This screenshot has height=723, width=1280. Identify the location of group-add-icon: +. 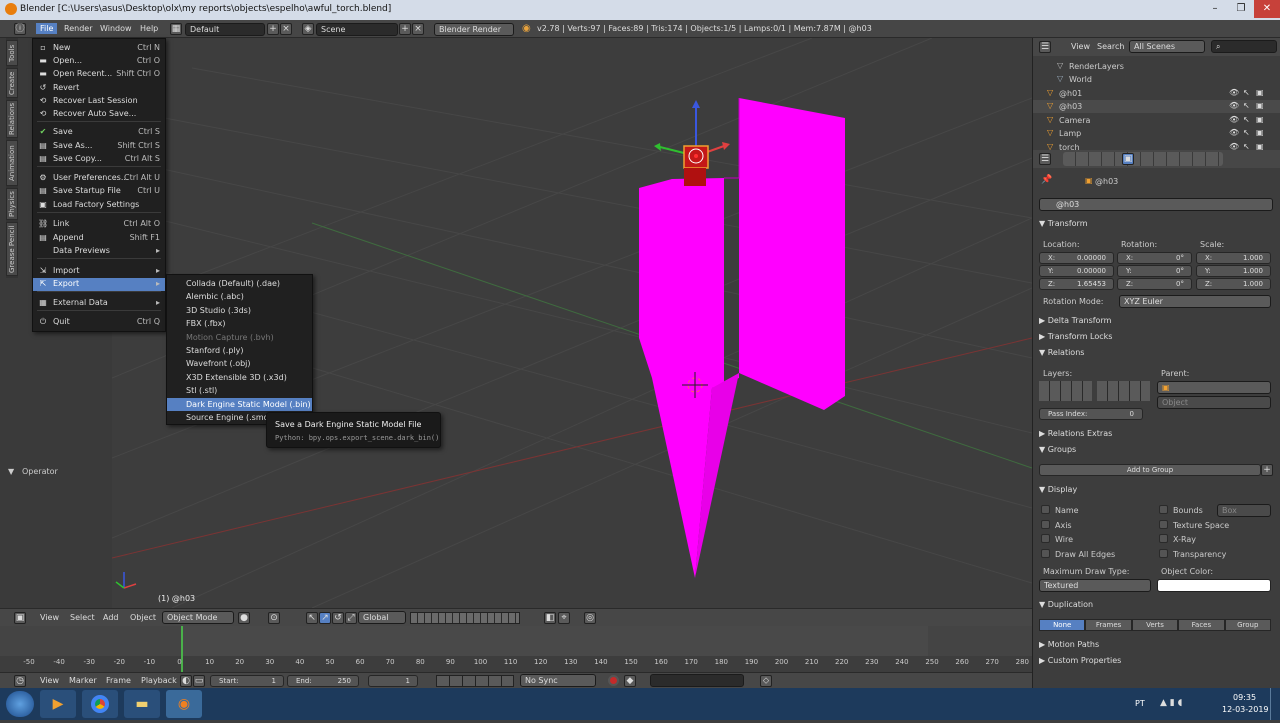
(1267, 470).